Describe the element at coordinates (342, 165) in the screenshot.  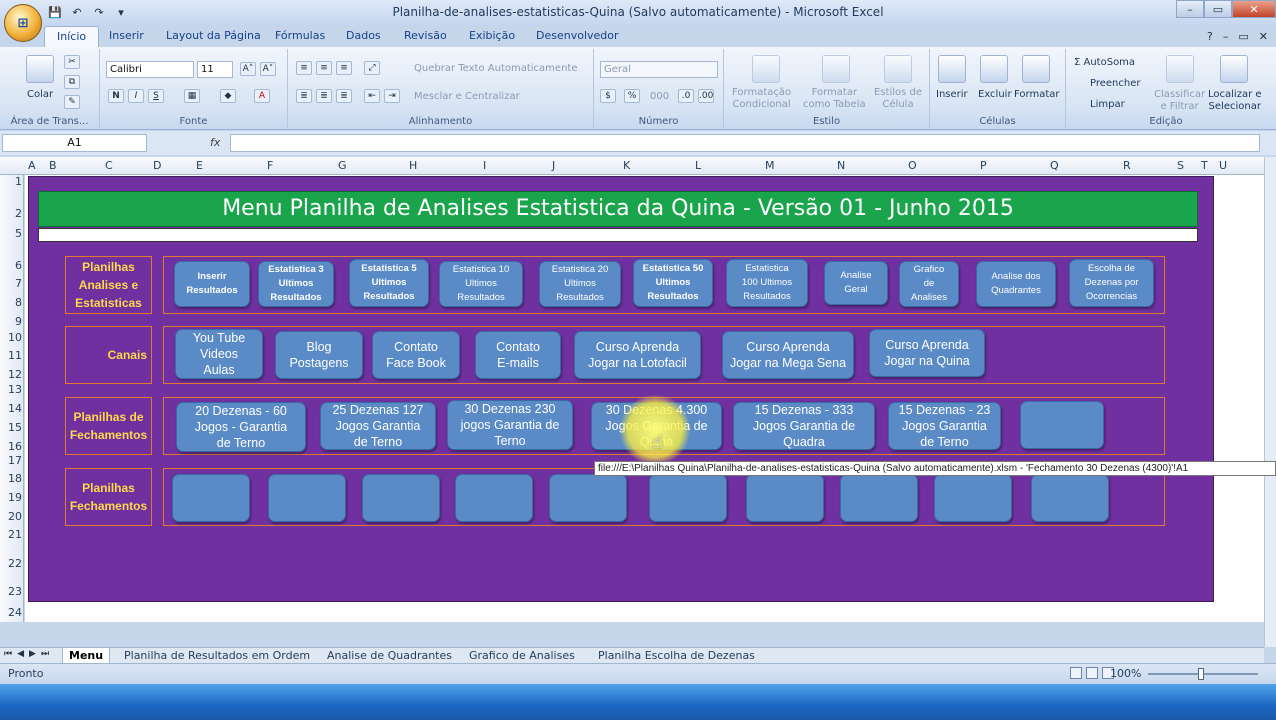
I see `column-header: G` at that location.